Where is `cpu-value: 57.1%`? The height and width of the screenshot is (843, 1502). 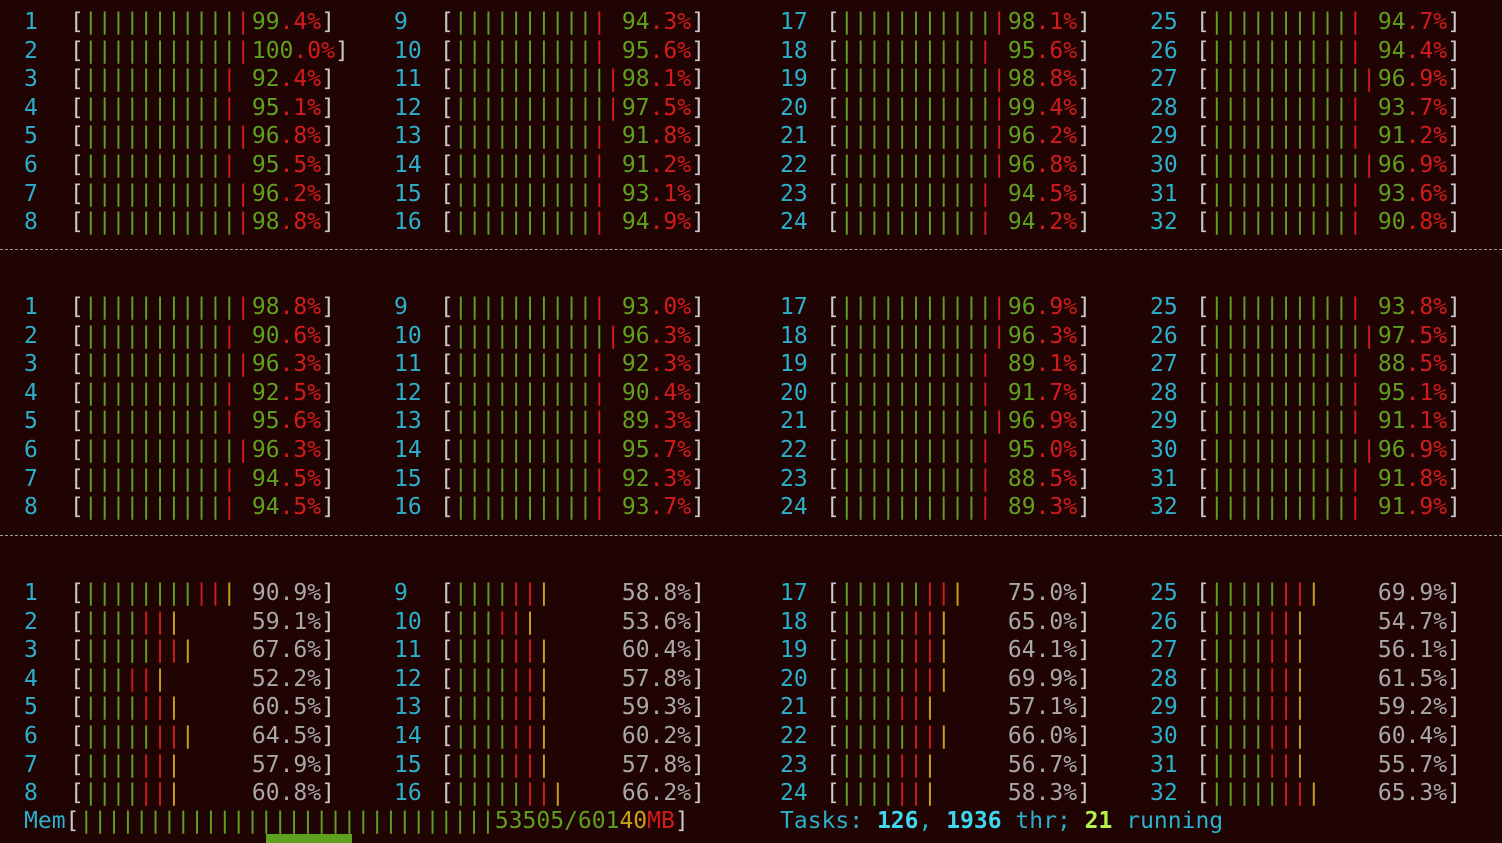
cpu-value: 57.1% is located at coordinates (1042, 707).